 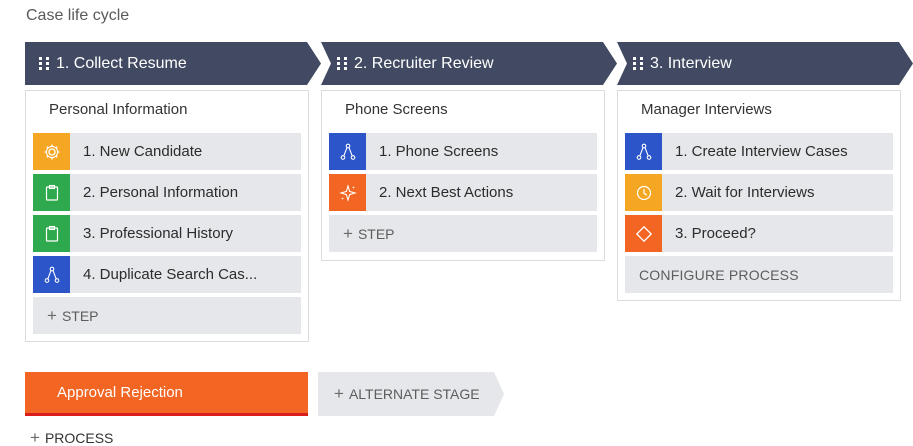 What do you see at coordinates (439, 151) in the screenshot?
I see `step-label: 1. Phone Screens` at bounding box center [439, 151].